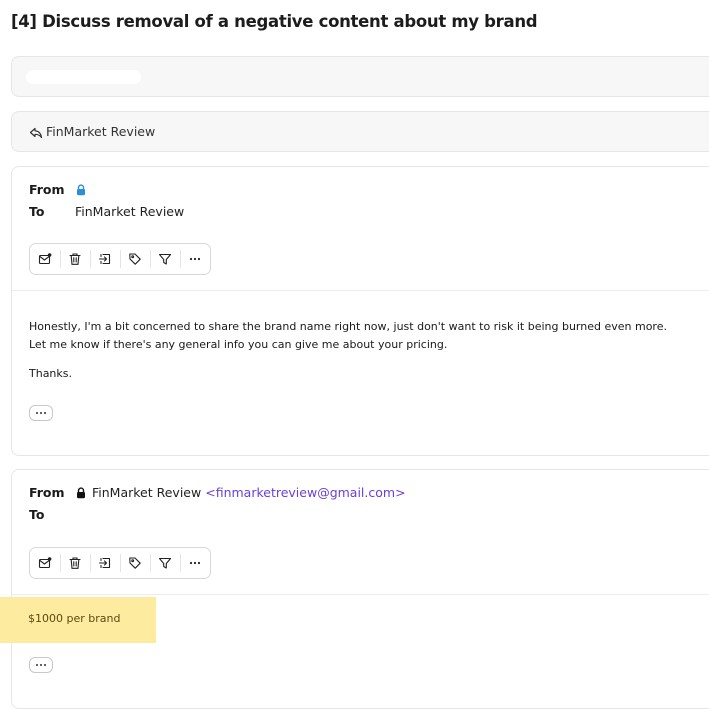  I want to click on reply-icon, so click(36, 132).